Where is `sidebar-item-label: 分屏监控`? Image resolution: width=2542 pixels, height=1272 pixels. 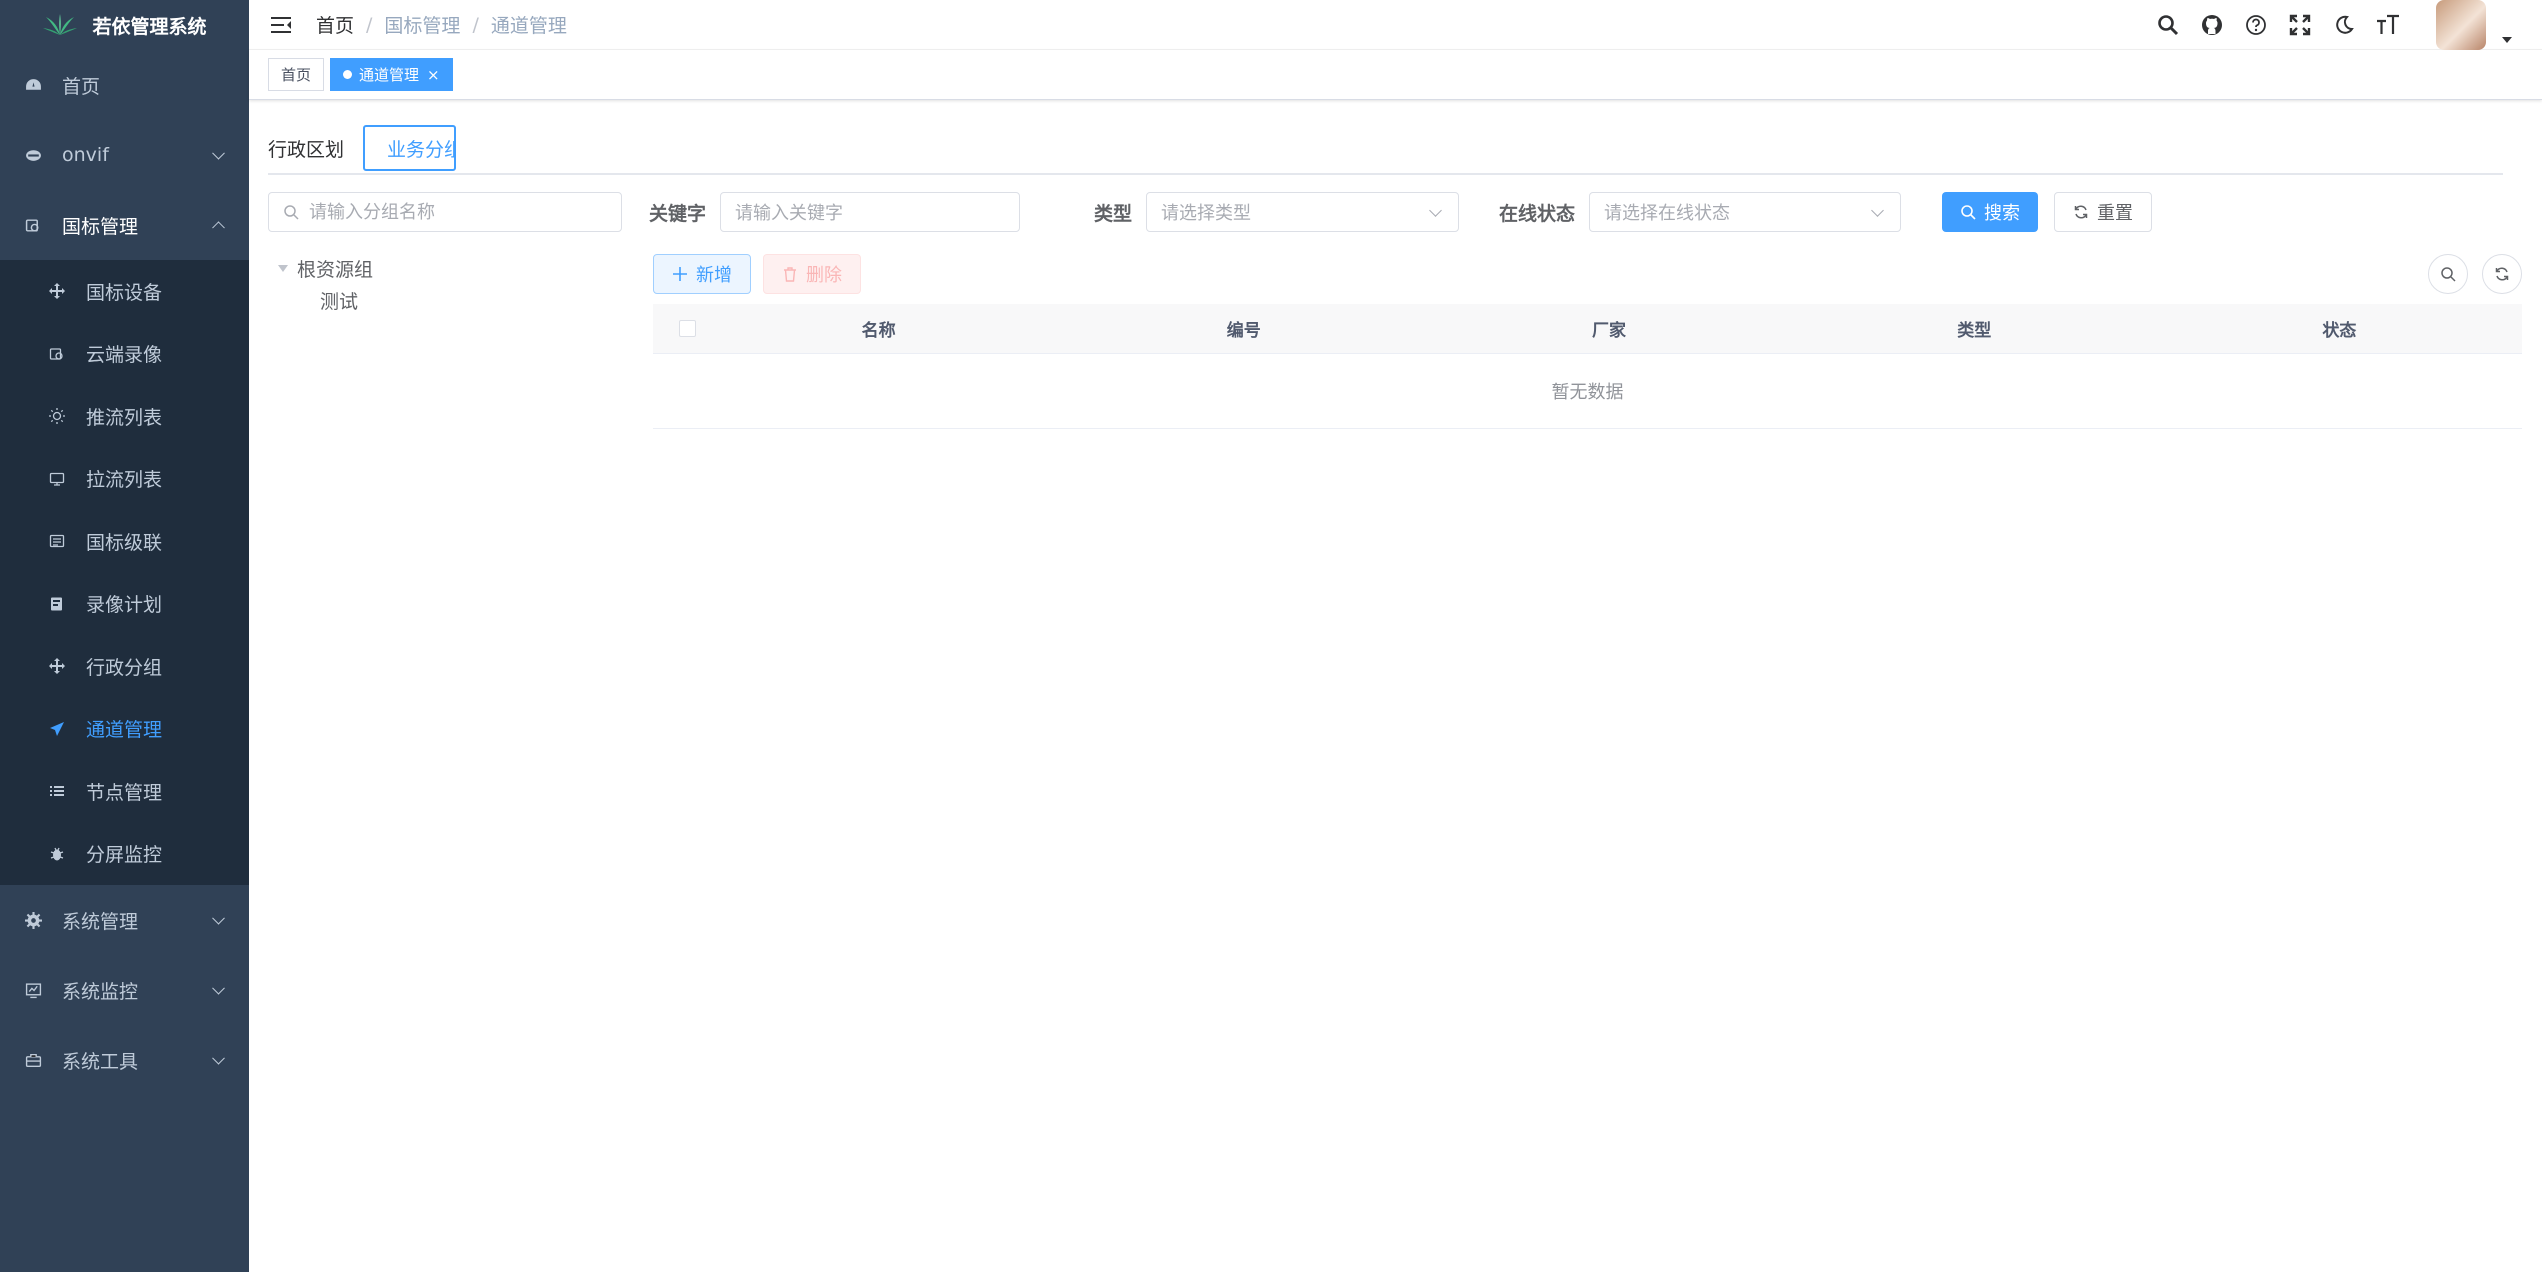
sidebar-item-label: 分屏监控 is located at coordinates (124, 855).